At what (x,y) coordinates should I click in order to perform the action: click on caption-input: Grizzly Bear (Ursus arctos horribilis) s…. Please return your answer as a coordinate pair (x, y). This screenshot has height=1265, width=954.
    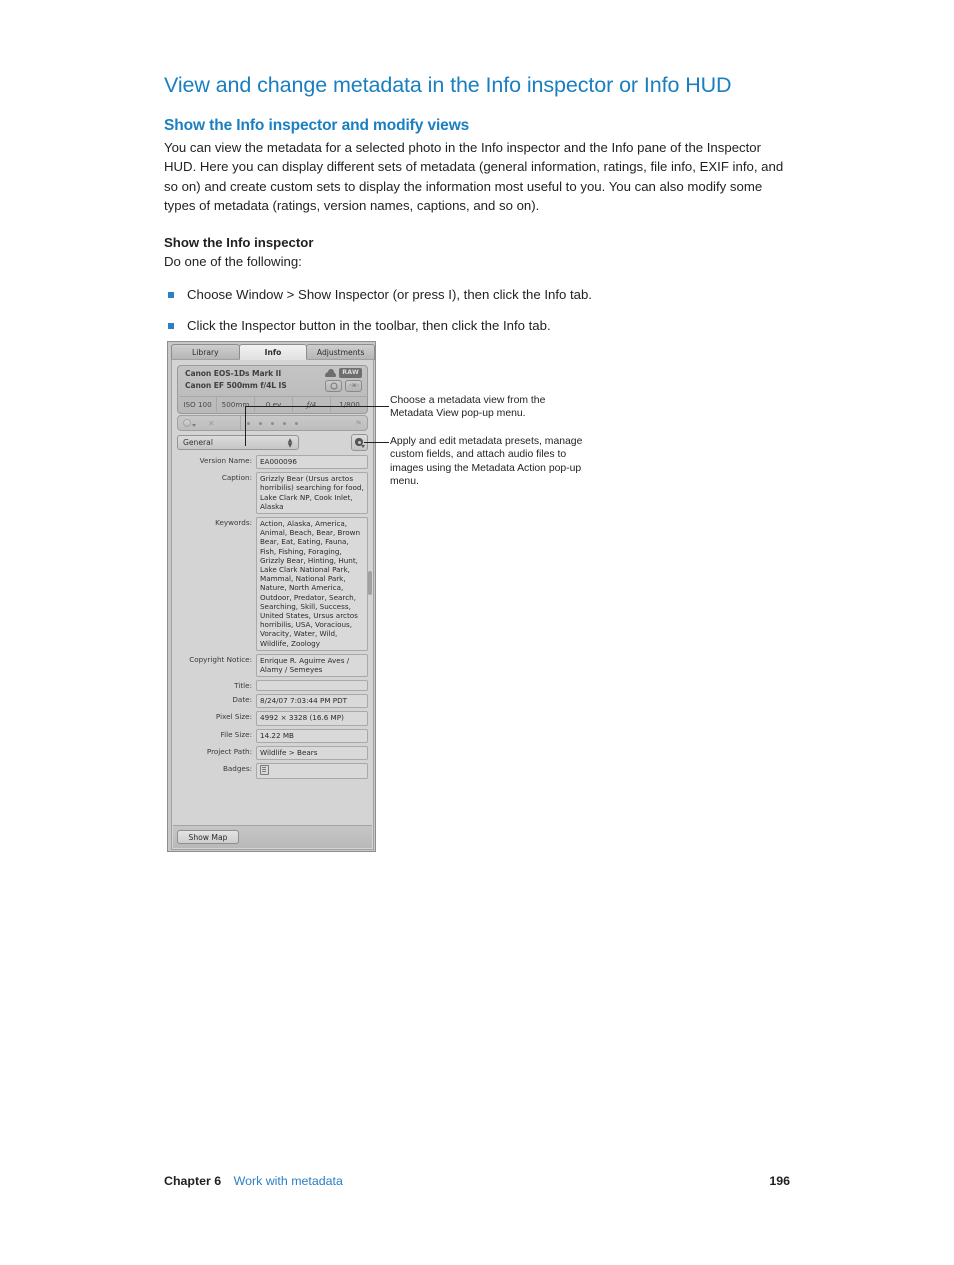
    Looking at the image, I should click on (312, 493).